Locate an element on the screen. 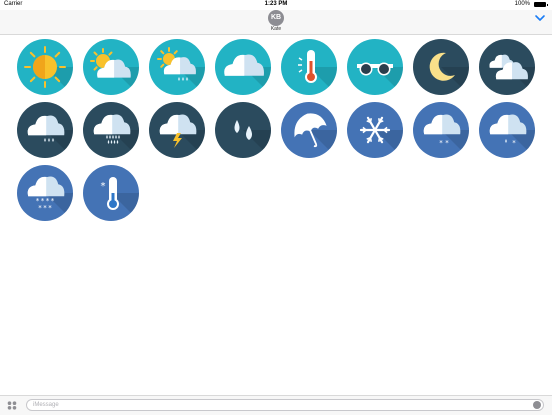 This screenshot has width=552, height=415. cloud-icon is located at coordinates (247, 74).